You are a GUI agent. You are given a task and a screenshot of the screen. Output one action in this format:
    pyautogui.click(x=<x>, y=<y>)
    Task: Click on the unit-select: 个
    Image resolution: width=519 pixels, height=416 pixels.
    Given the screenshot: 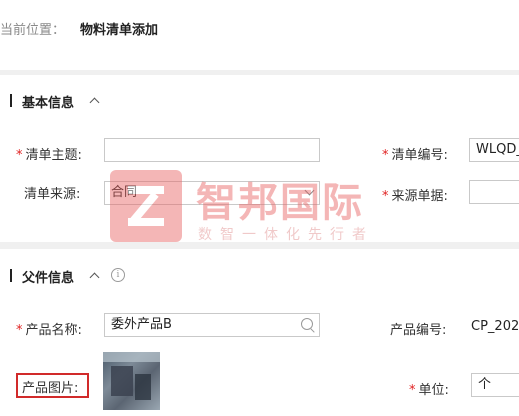 What is the action you would take?
    pyautogui.click(x=495, y=385)
    